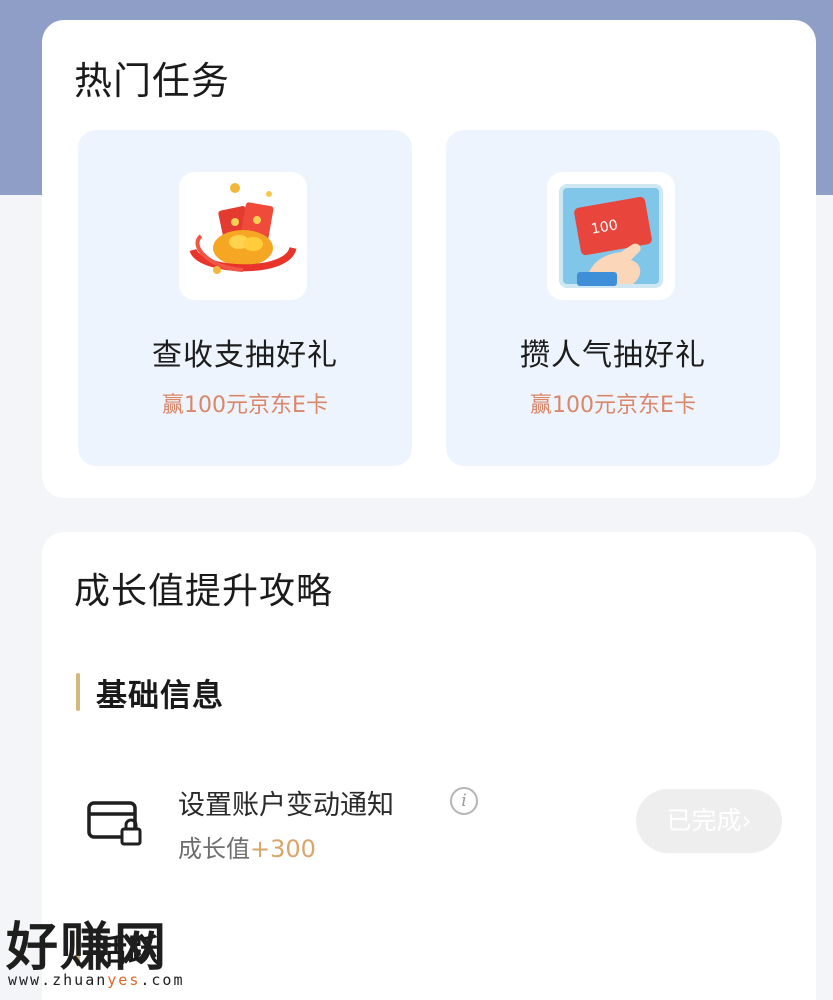 The width and height of the screenshot is (833, 1000). I want to click on growth-plus-value: +300, so click(283, 849).